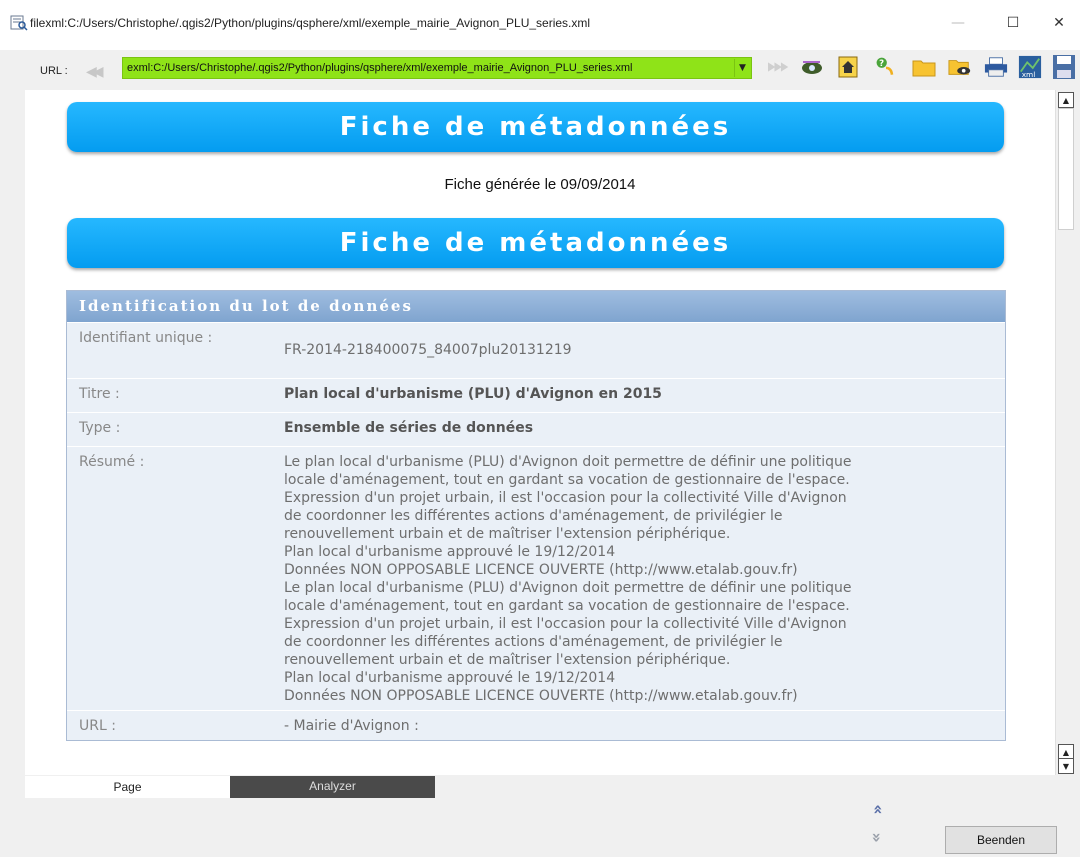 This screenshot has width=1080, height=857. What do you see at coordinates (1066, 100) in the screenshot?
I see `scroll-up-icon: ▲` at bounding box center [1066, 100].